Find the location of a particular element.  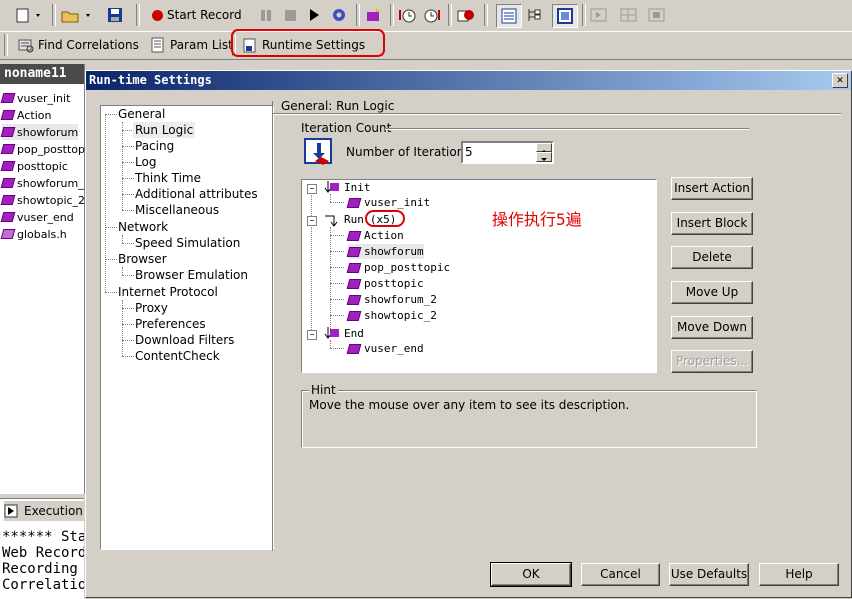

run-button is located at coordinates (314, 15).